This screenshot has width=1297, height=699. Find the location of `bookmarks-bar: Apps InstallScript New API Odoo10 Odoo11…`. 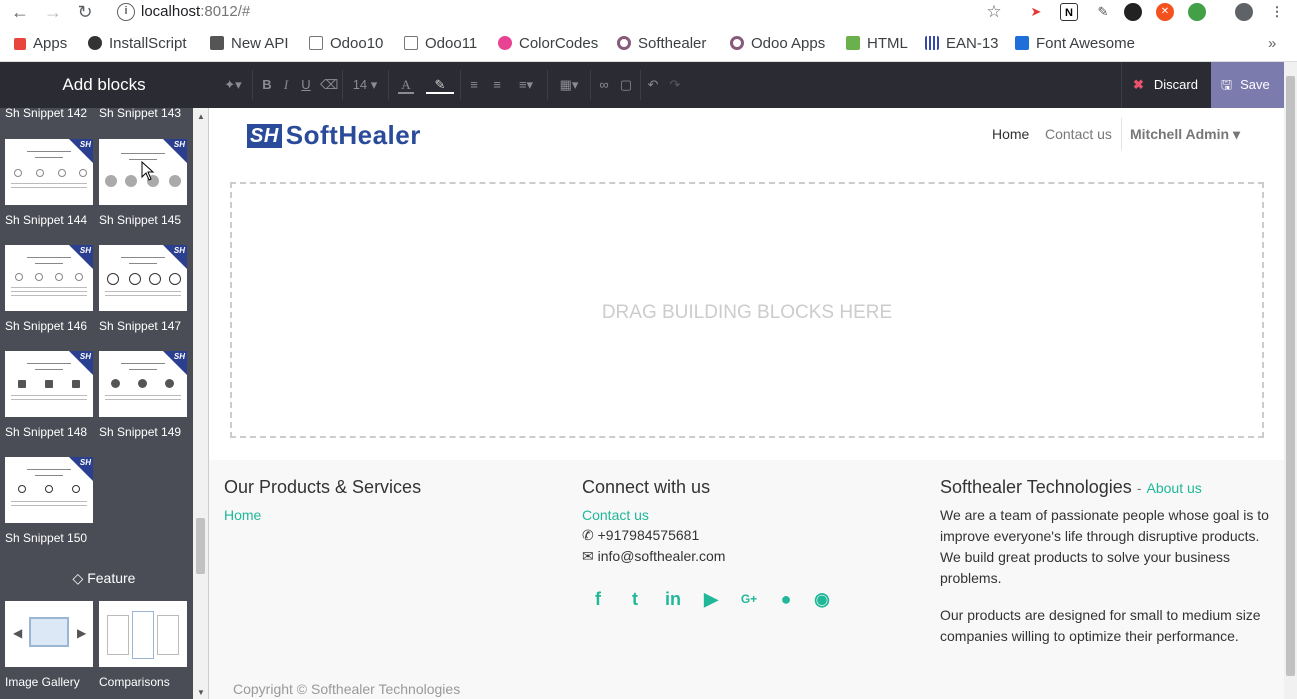

bookmarks-bar: Apps InstallScript New API Odoo10 Odoo11… is located at coordinates (648, 44).